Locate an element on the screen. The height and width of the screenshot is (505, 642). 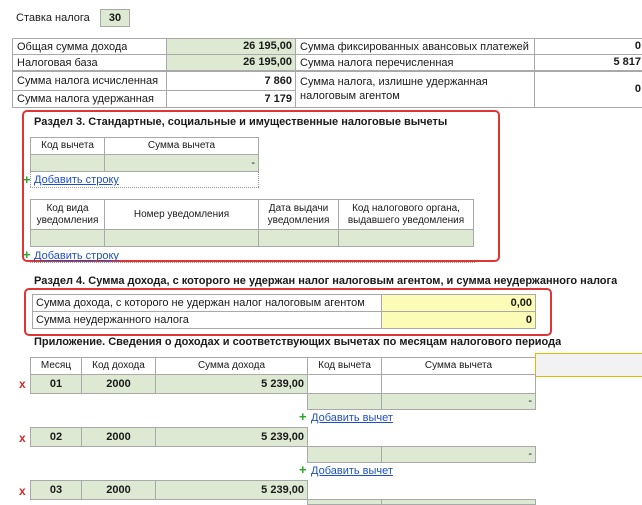
income-code-cell-3: 2000 is located at coordinates (118, 490).